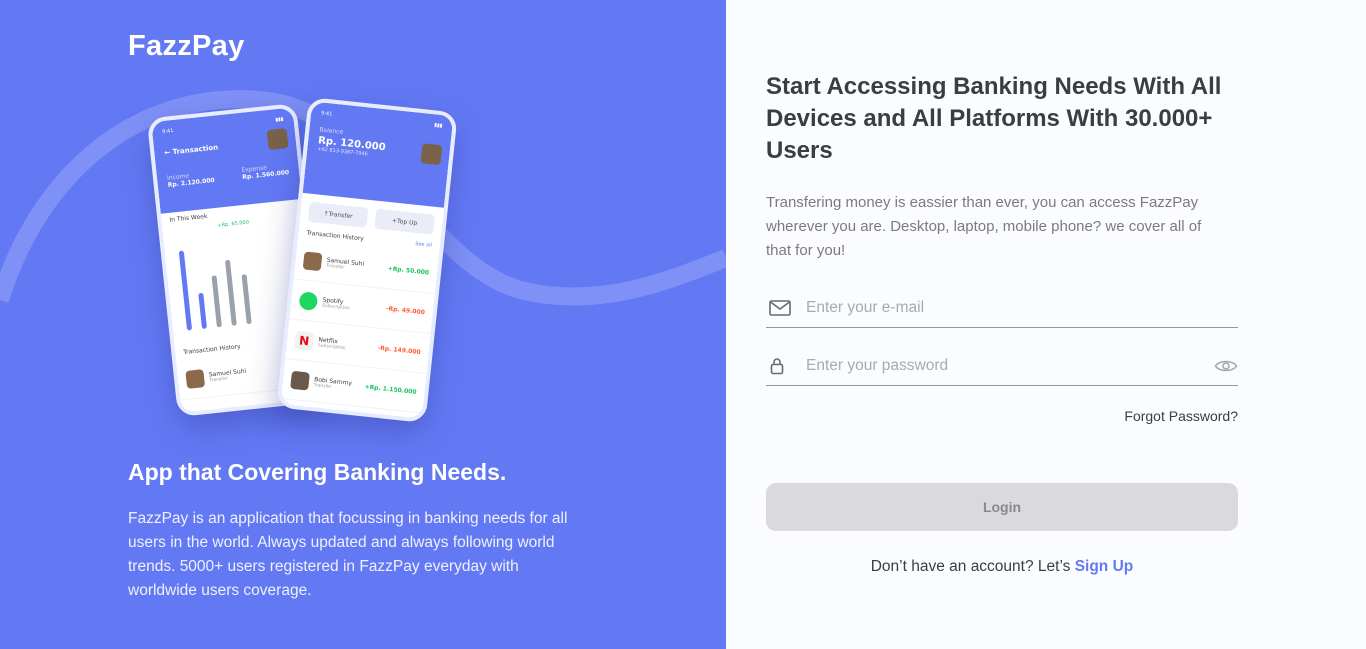 The height and width of the screenshot is (649, 1366). What do you see at coordinates (186, 46) in the screenshot?
I see `brand-logo: FazzPay` at bounding box center [186, 46].